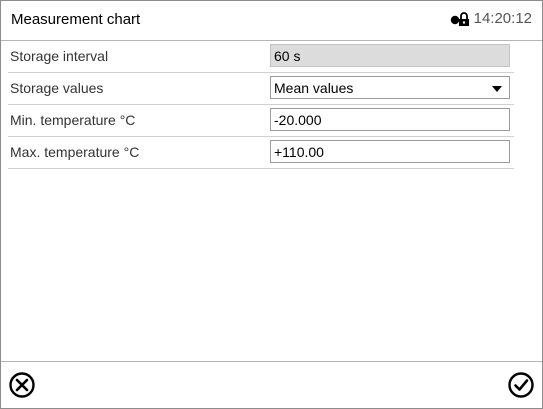 The width and height of the screenshot is (543, 409). Describe the element at coordinates (497, 89) in the screenshot. I see `chevron-down-icon` at that location.